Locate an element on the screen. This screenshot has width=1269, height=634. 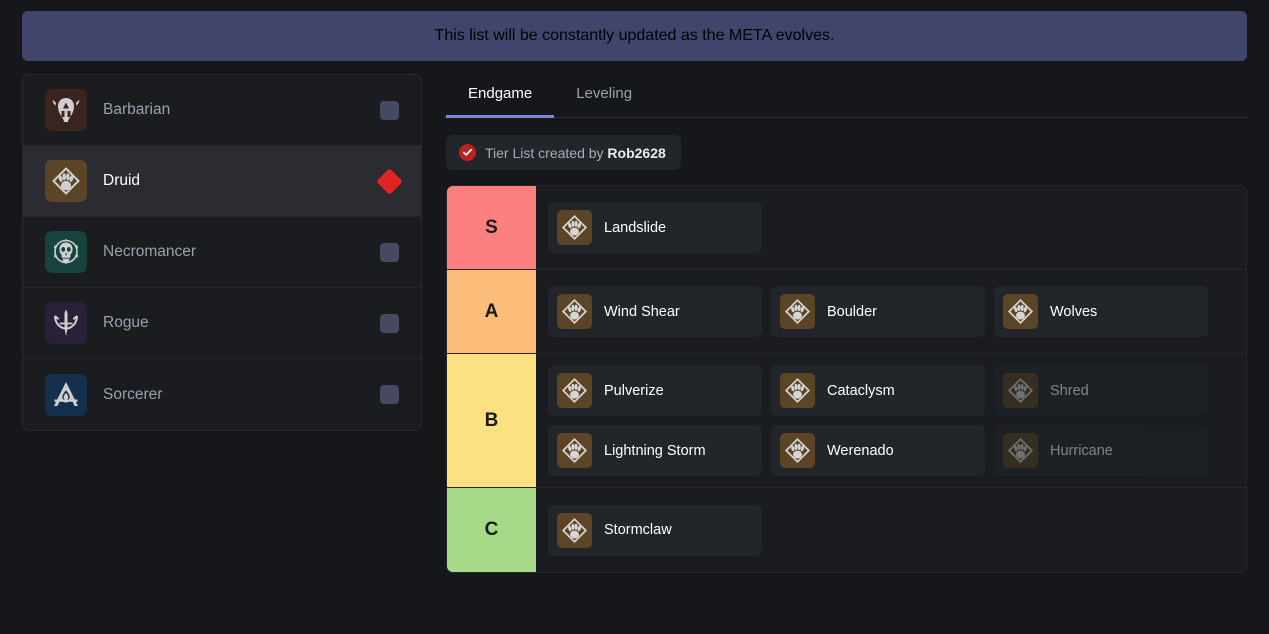
barbarian-helmet-icon is located at coordinates (66, 110).